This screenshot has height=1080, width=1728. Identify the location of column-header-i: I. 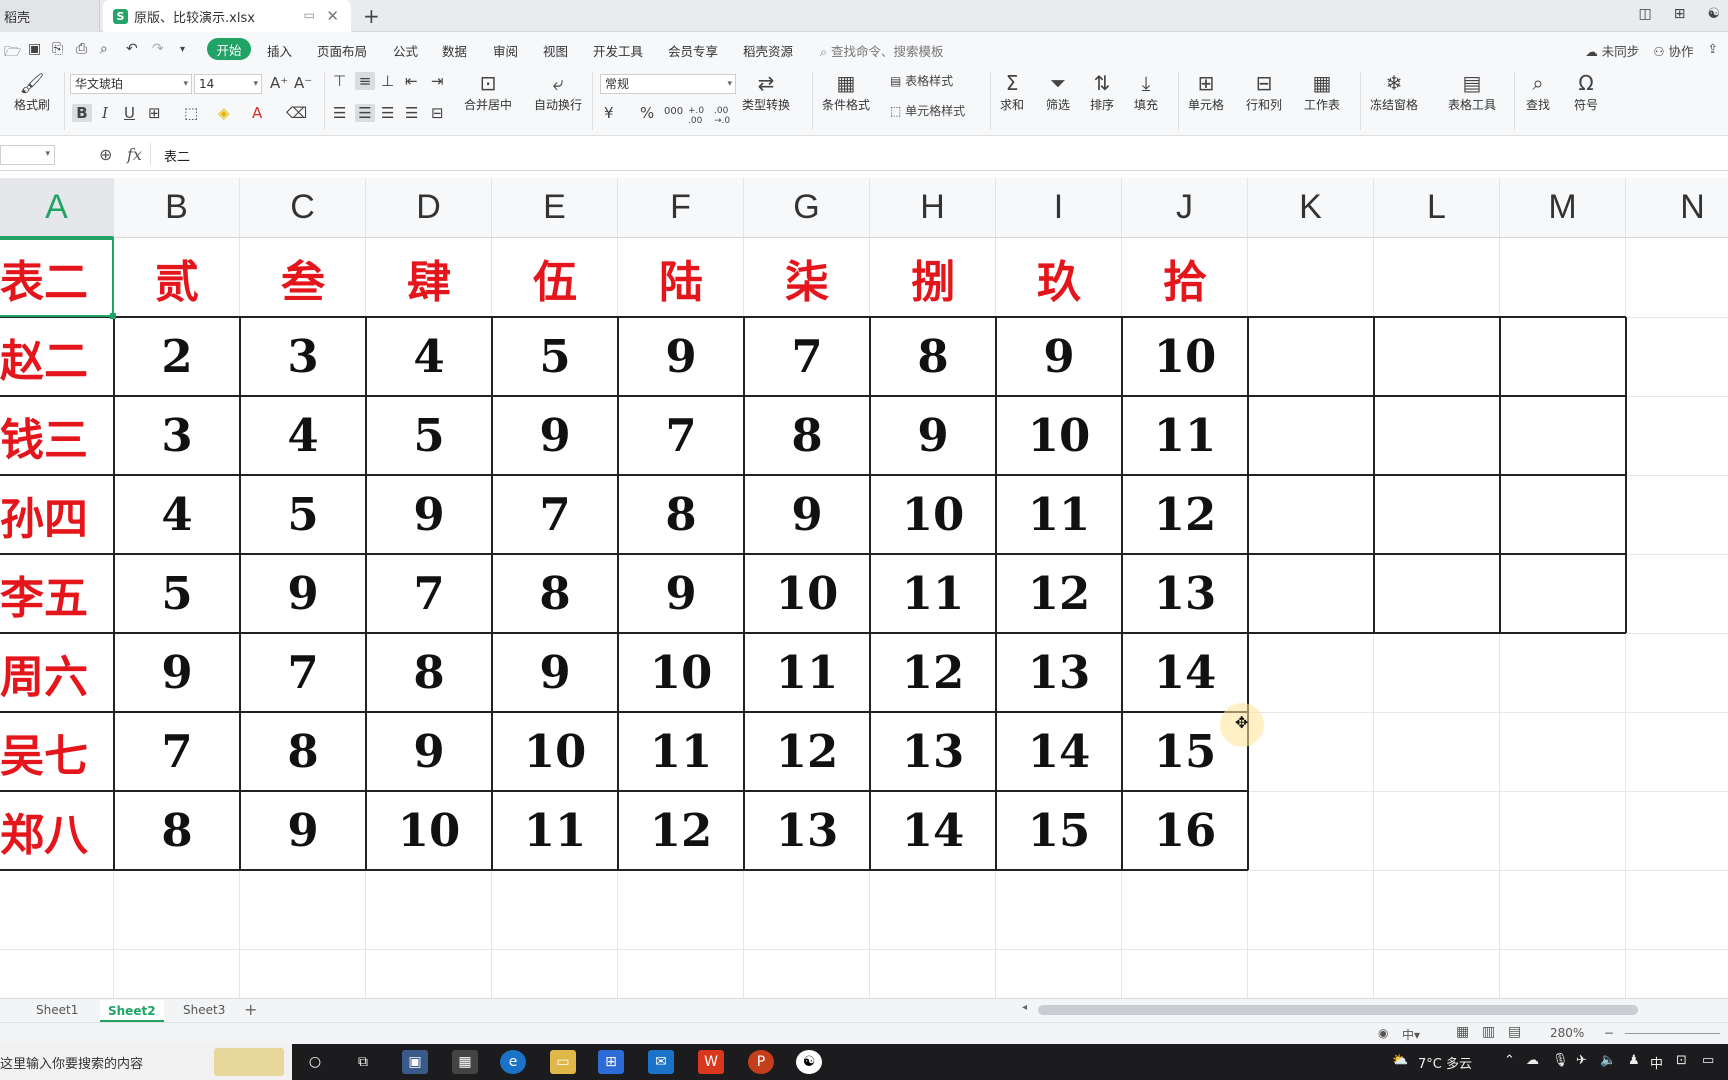
(1059, 208).